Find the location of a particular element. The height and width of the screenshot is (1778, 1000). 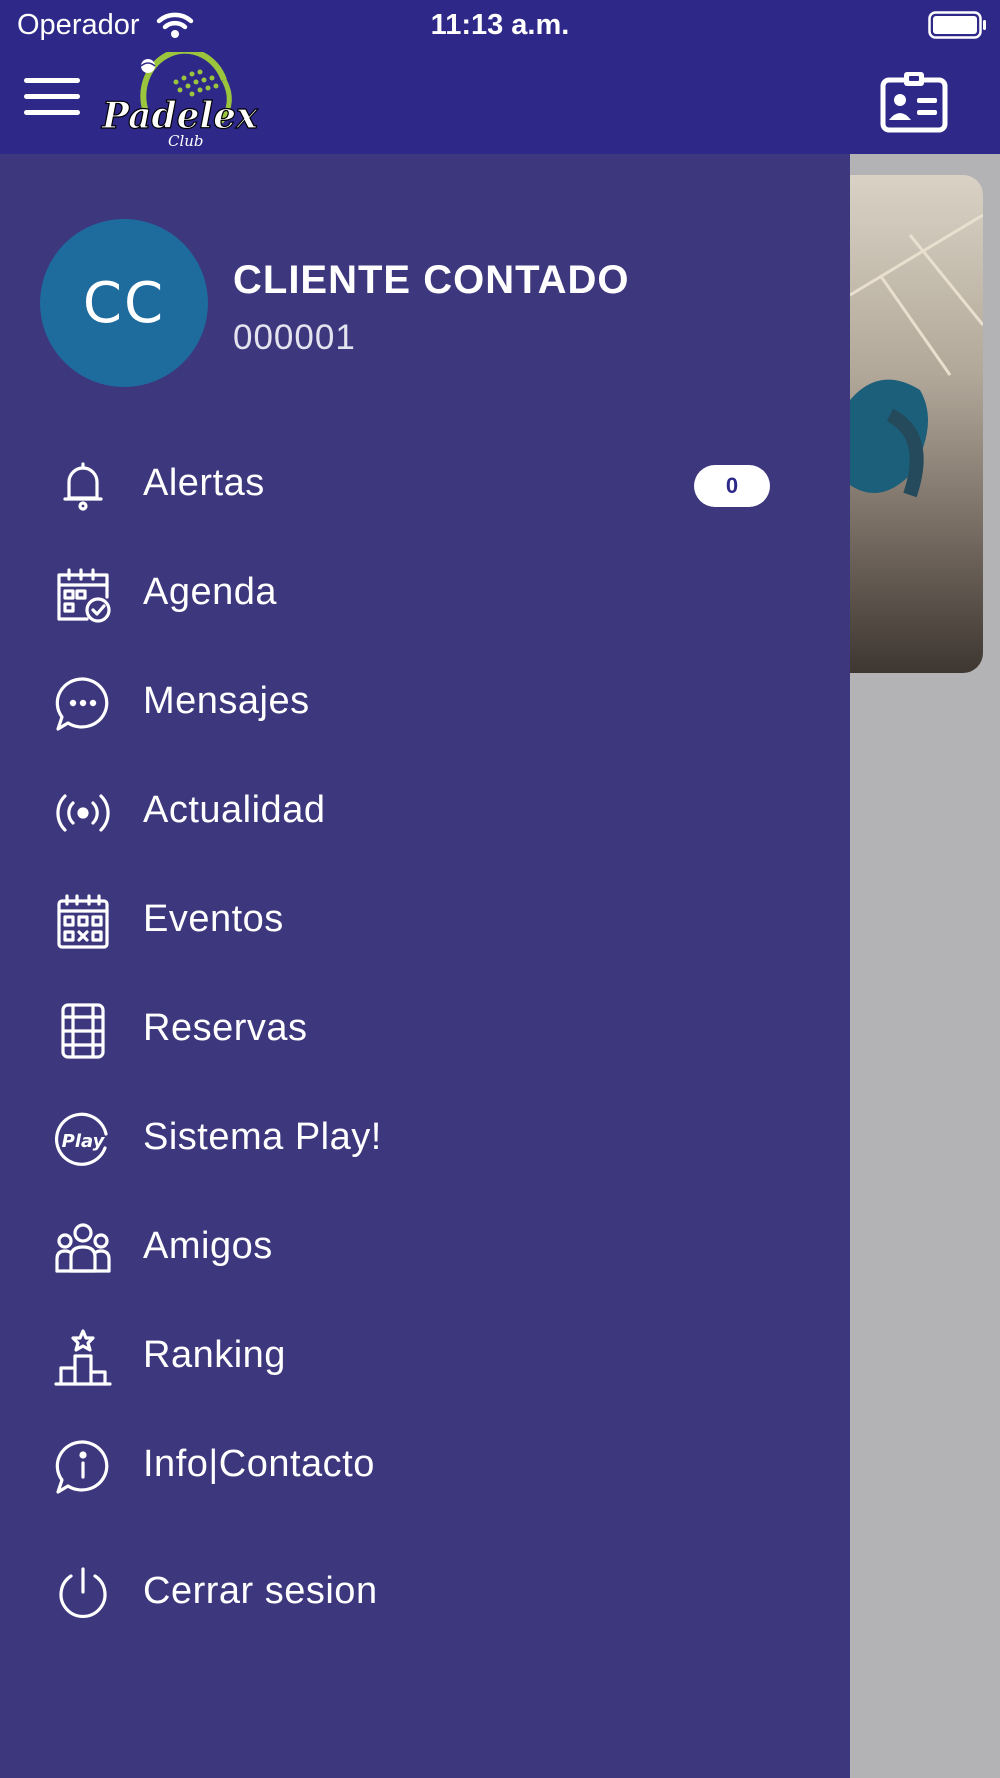

menu-label-amigos: Amigos is located at coordinates (208, 1246).